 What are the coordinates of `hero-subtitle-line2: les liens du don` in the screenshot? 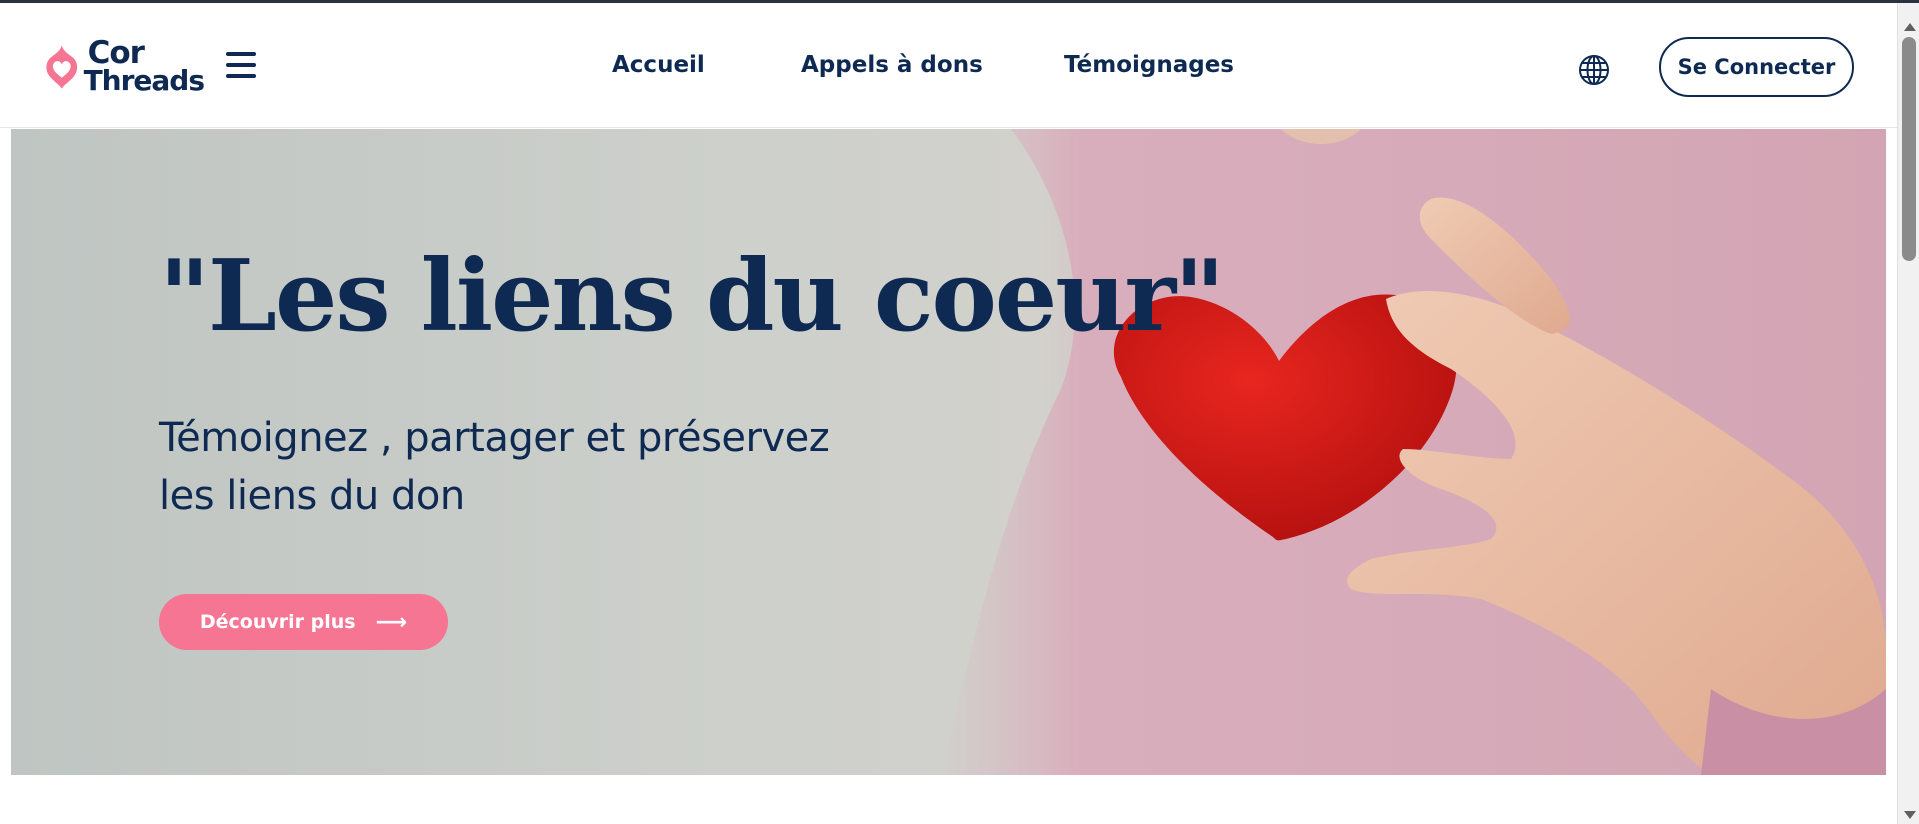 It's located at (312, 496).